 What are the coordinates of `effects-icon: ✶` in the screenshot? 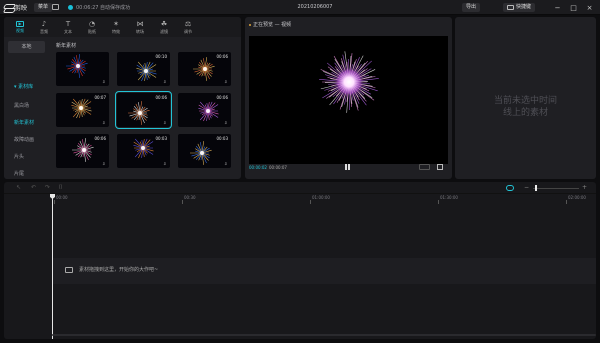 It's located at (116, 23).